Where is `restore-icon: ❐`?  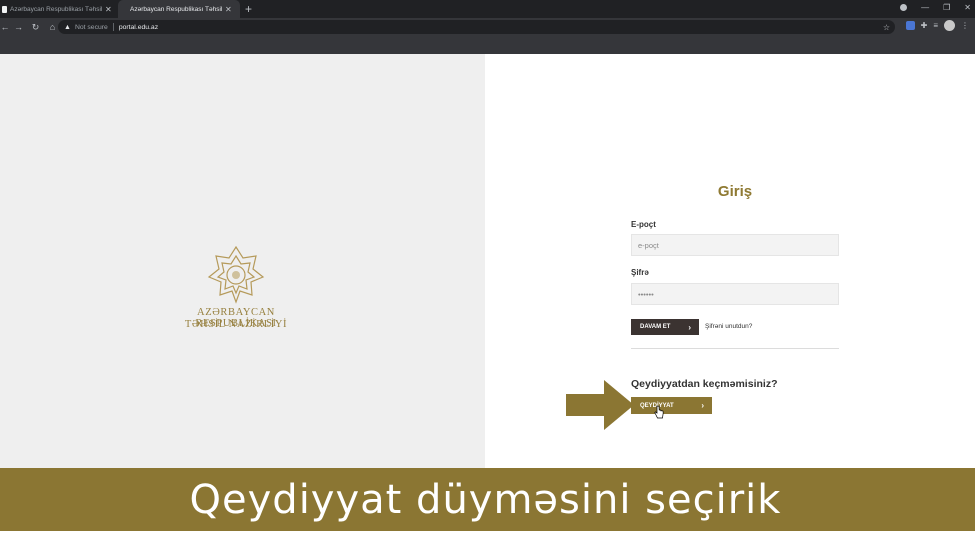
restore-icon: ❐ is located at coordinates (946, 7).